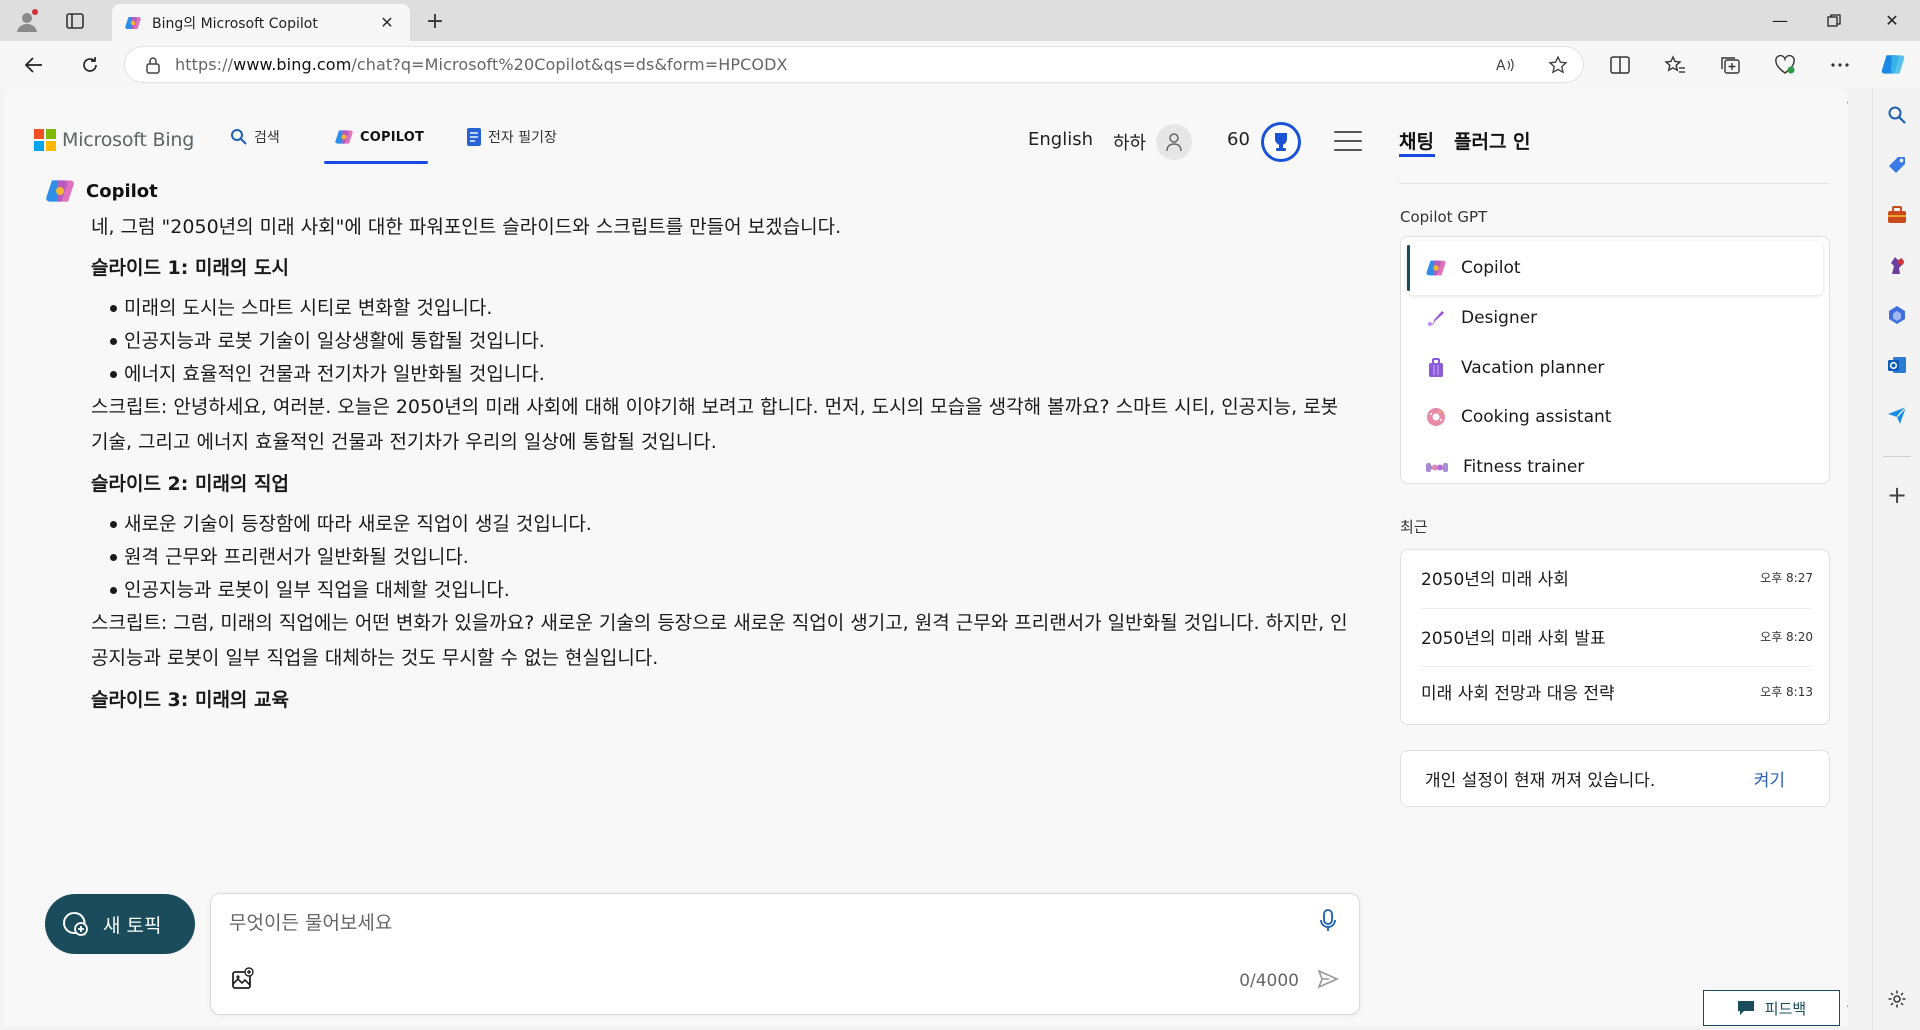  I want to click on rewards-points: 60, so click(1238, 139).